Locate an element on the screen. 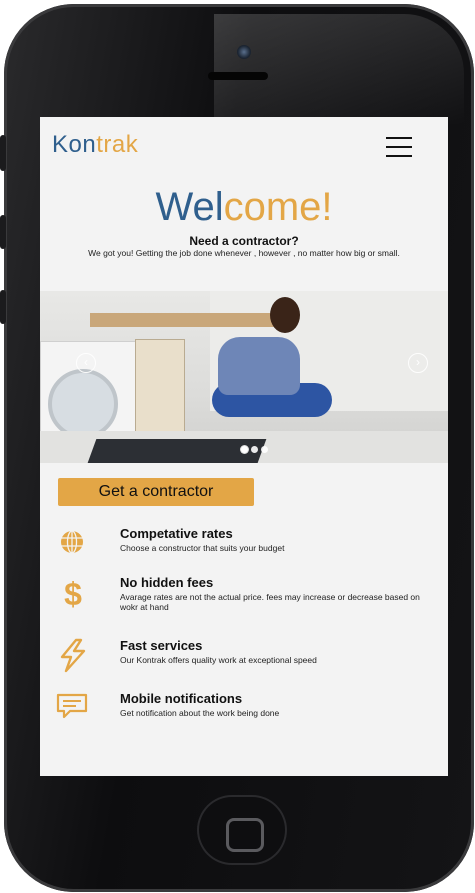 The height and width of the screenshot is (893, 475). earpiece-speaker is located at coordinates (238, 76).